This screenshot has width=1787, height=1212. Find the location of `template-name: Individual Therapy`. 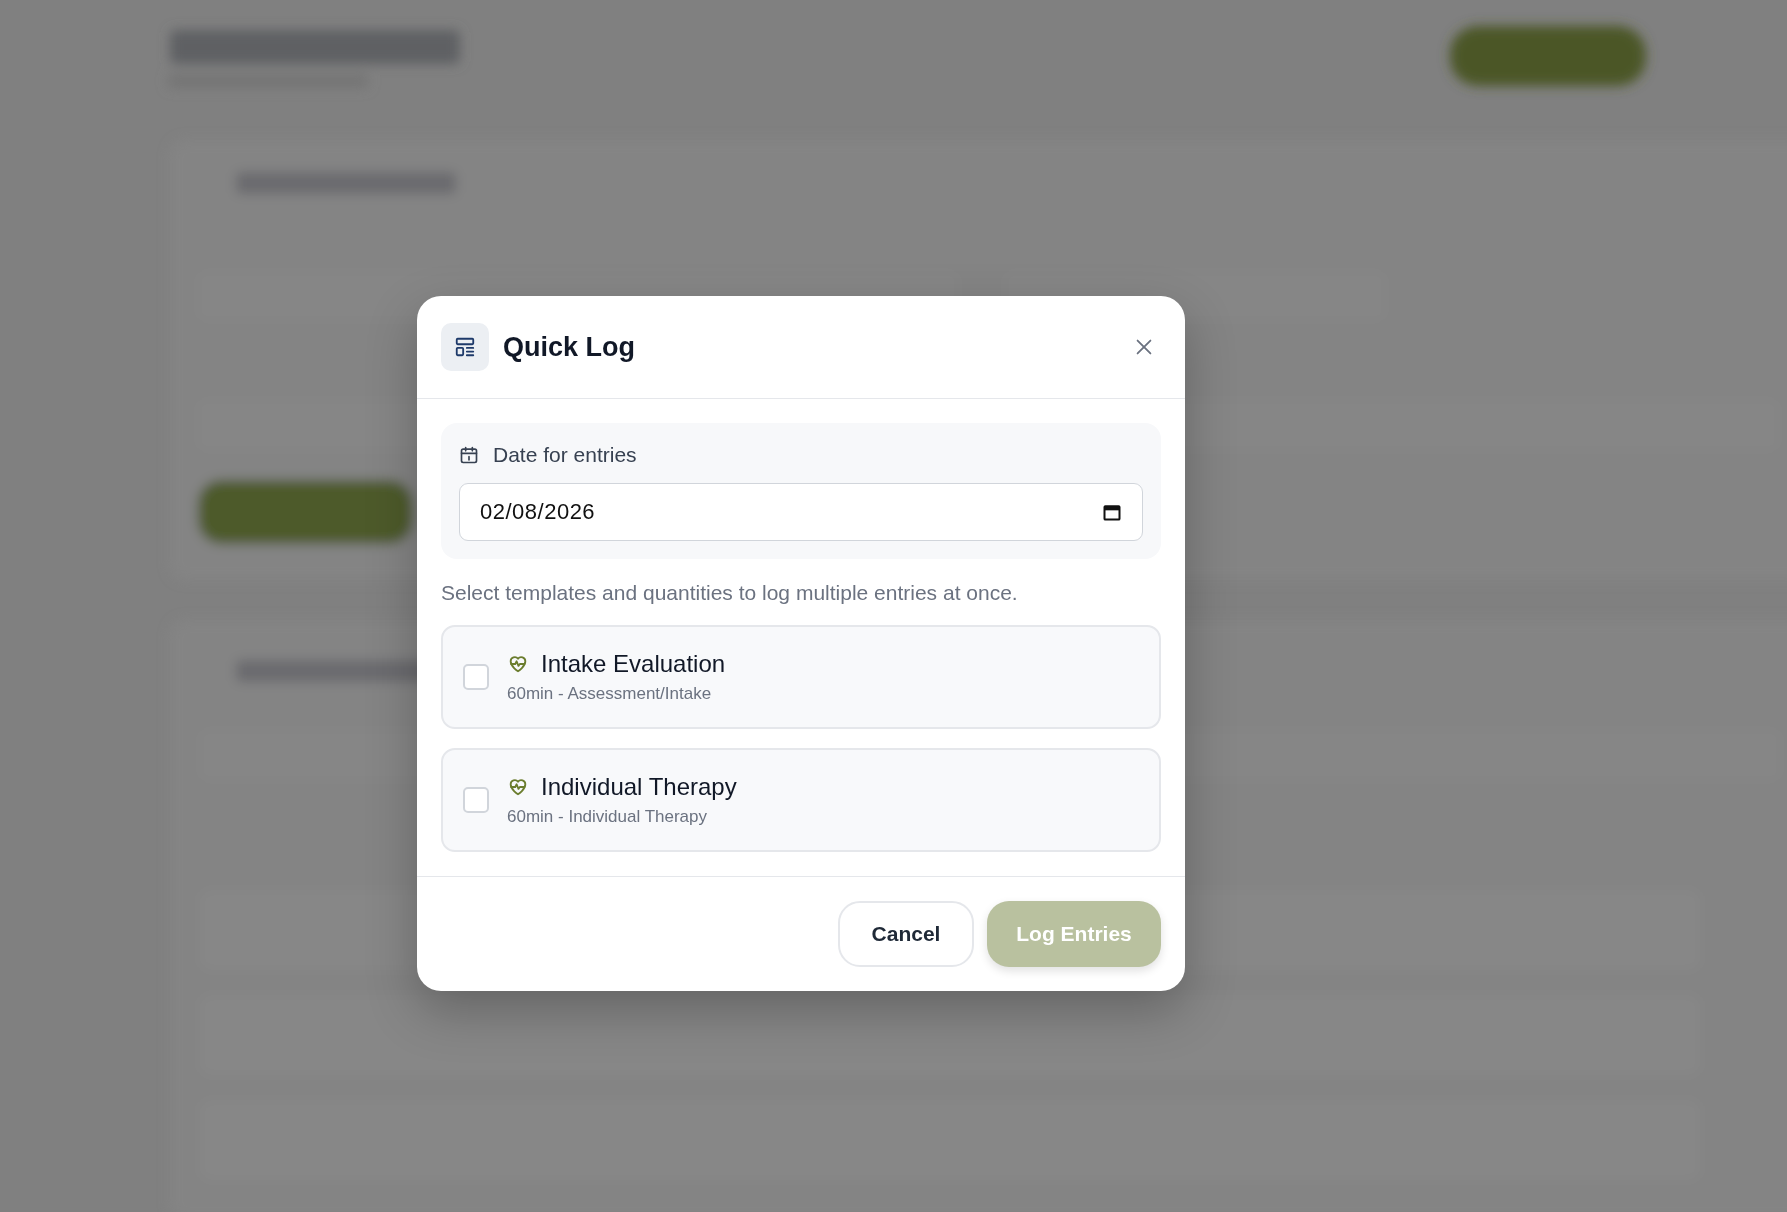

template-name: Individual Therapy is located at coordinates (639, 787).